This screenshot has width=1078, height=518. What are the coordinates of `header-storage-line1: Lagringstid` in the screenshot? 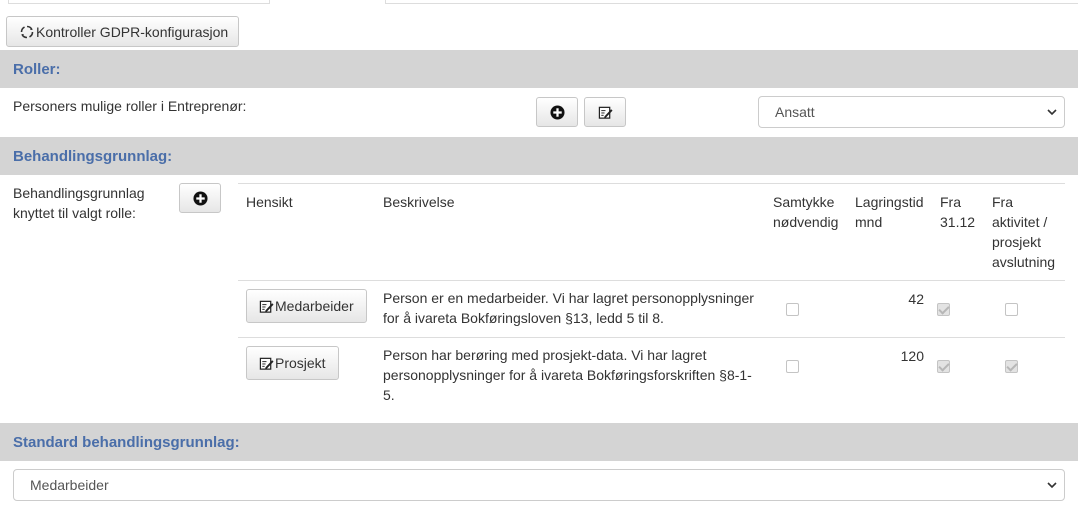 It's located at (889, 202).